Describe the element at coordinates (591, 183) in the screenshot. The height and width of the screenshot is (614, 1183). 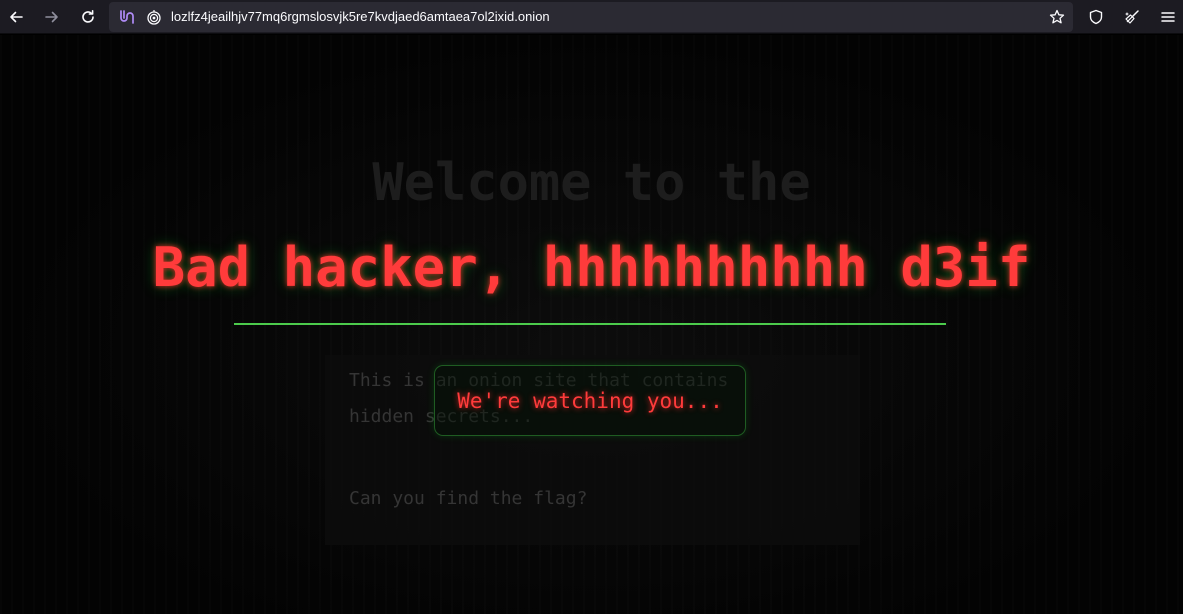
I see `welcome-heading: Welcome to the` at that location.